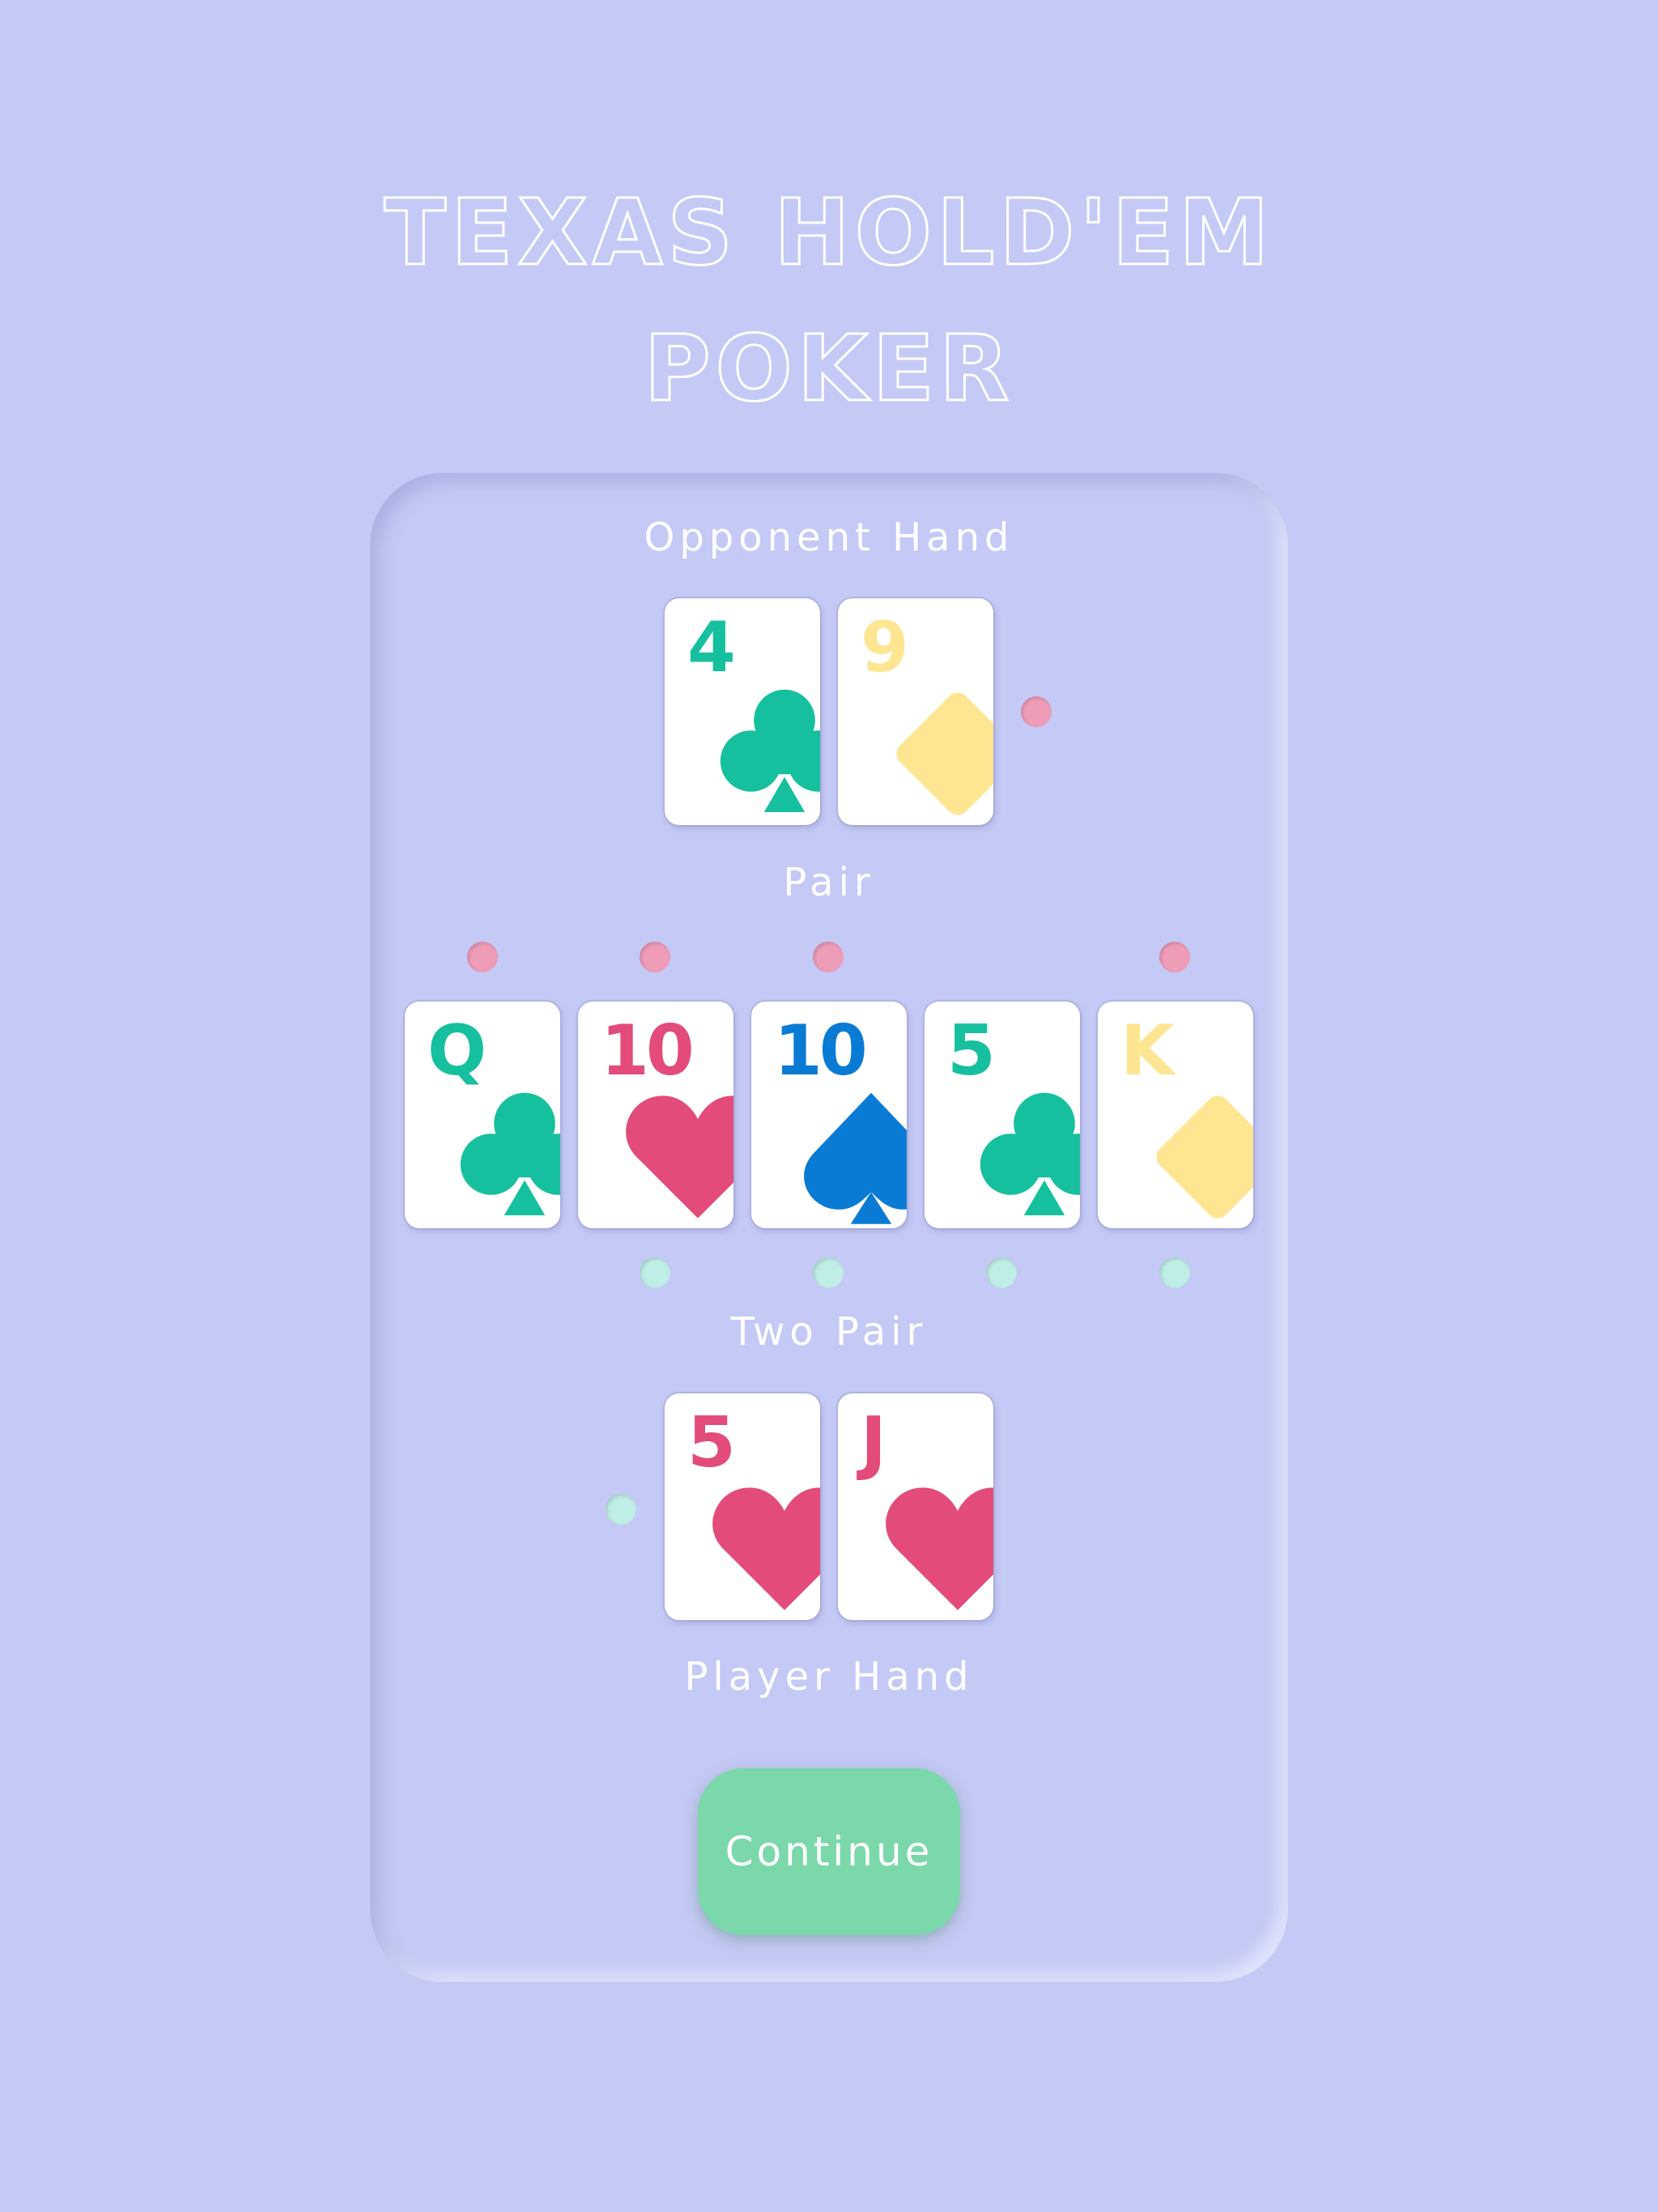  I want to click on community-card-2: 10, so click(655, 1115).